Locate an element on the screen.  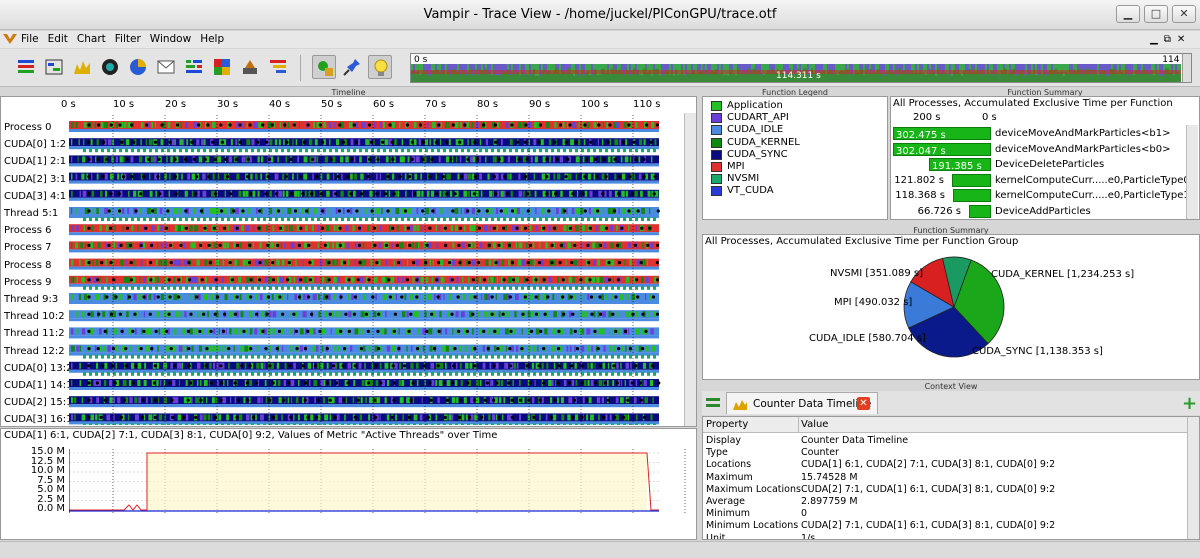
message-summary-button is located at coordinates (166, 67).